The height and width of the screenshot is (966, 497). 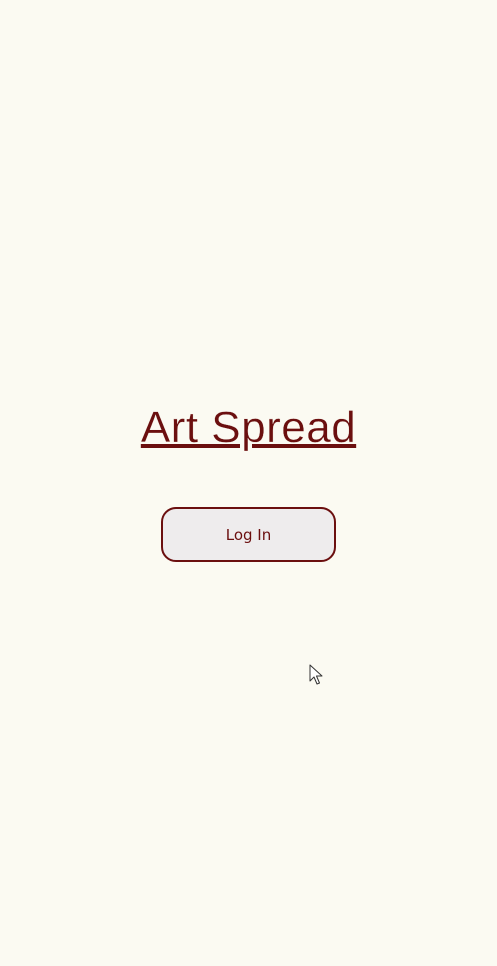 I want to click on login-button: Log In, so click(x=248, y=534).